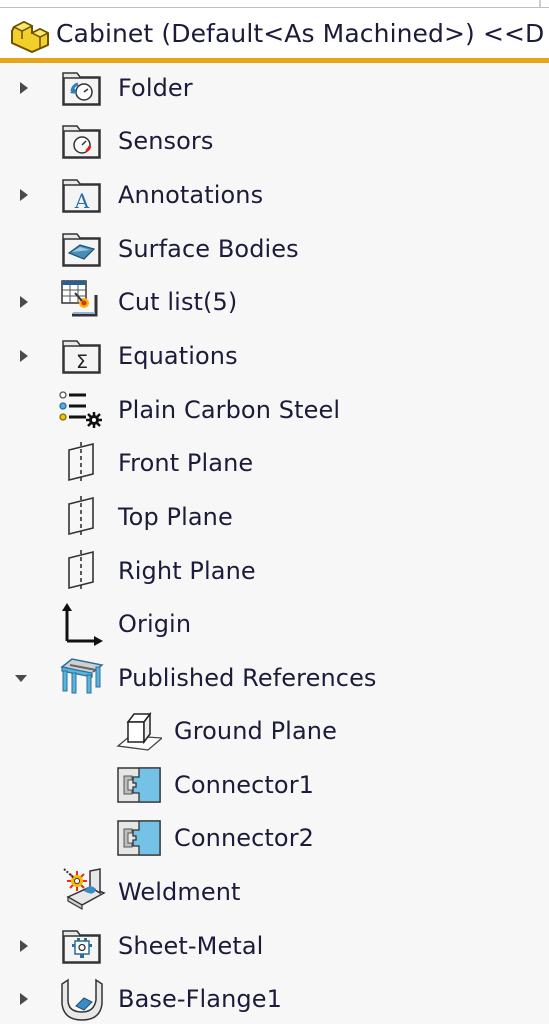 The height and width of the screenshot is (1024, 549). What do you see at coordinates (274, 4) in the screenshot?
I see `panel-top-border` at bounding box center [274, 4].